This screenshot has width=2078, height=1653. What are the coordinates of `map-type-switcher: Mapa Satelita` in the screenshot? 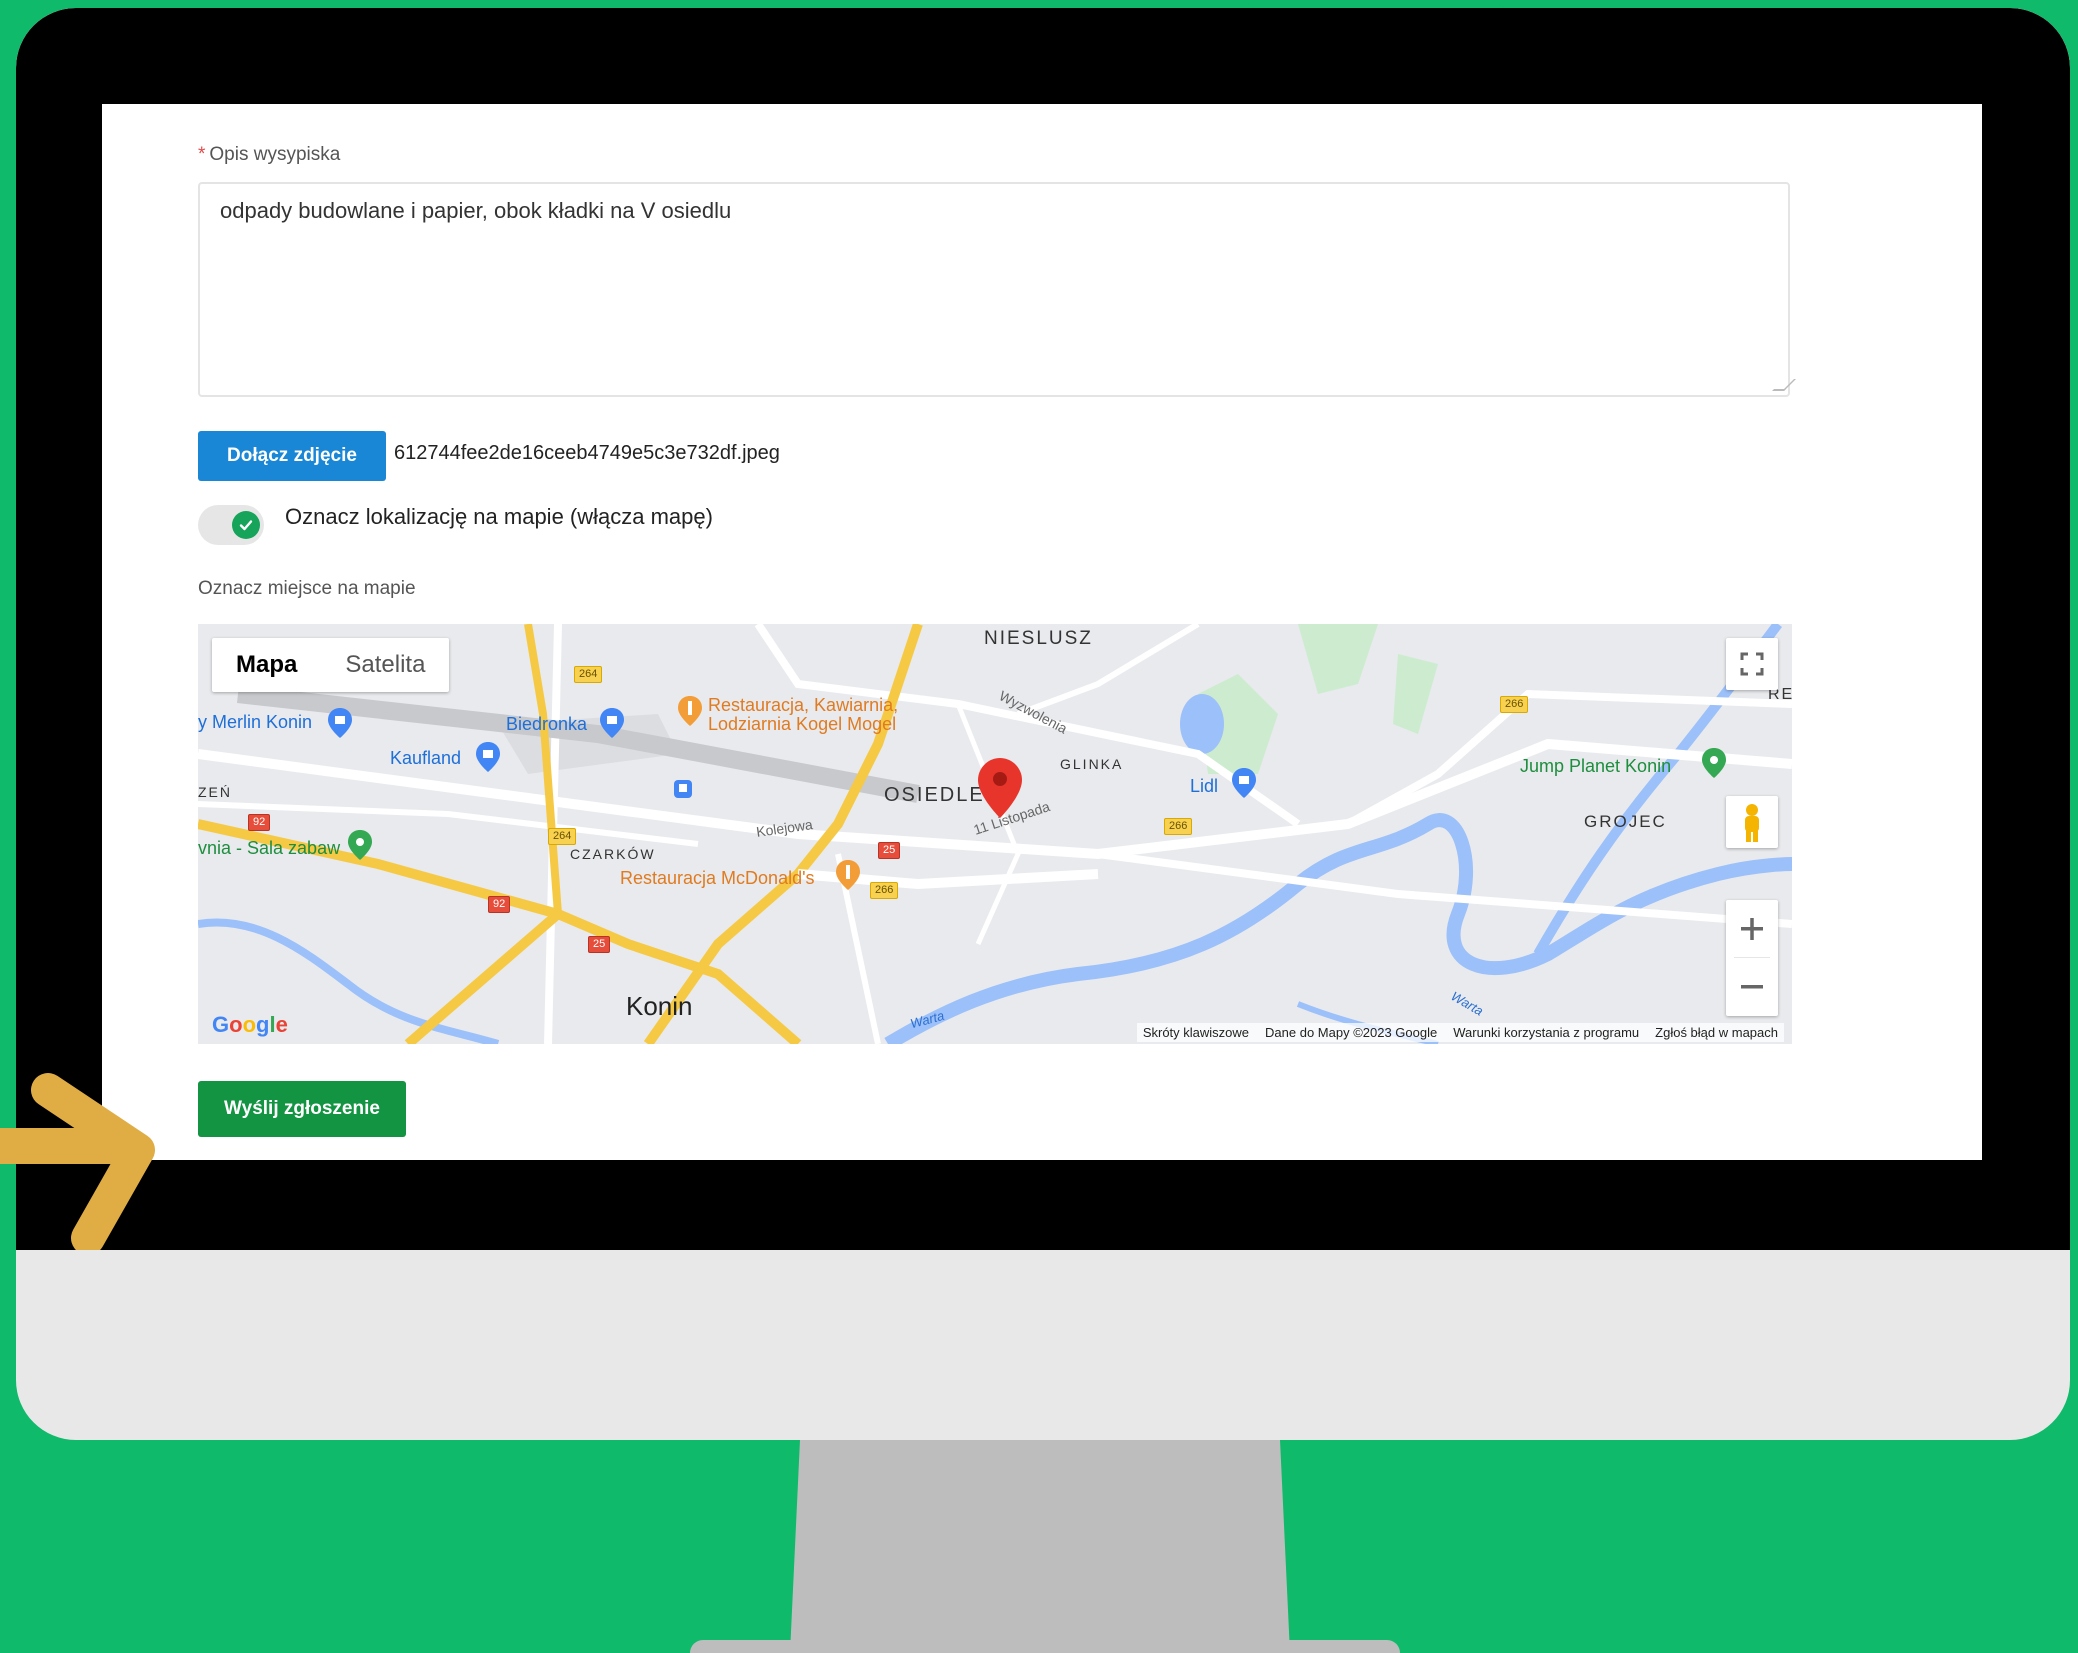 It's located at (331, 665).